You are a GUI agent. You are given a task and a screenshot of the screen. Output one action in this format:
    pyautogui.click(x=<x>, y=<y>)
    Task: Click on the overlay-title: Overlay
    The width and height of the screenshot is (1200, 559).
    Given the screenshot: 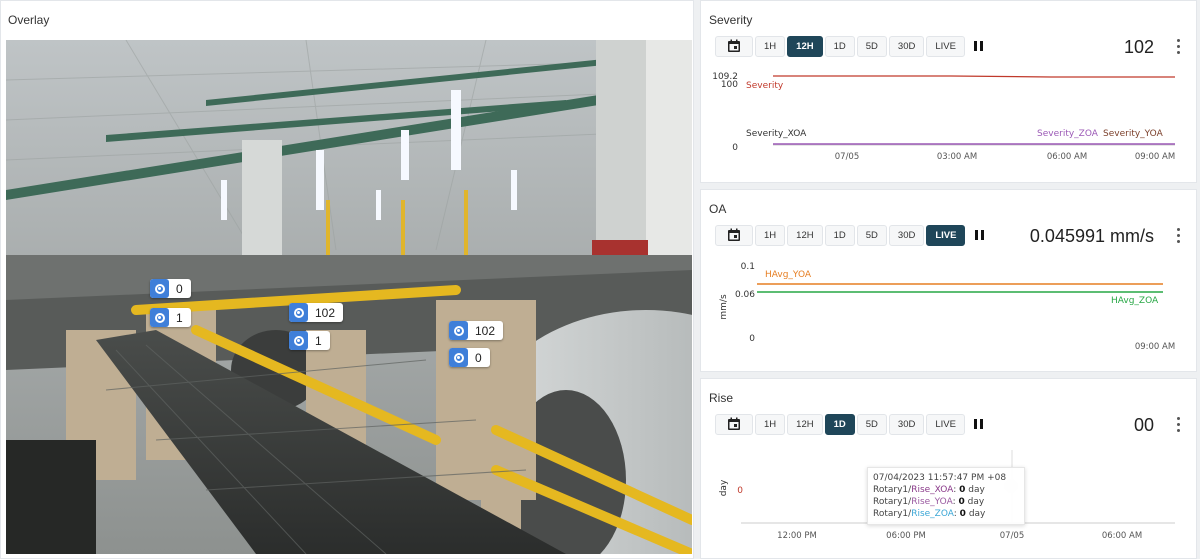 What is the action you would take?
    pyautogui.click(x=29, y=20)
    